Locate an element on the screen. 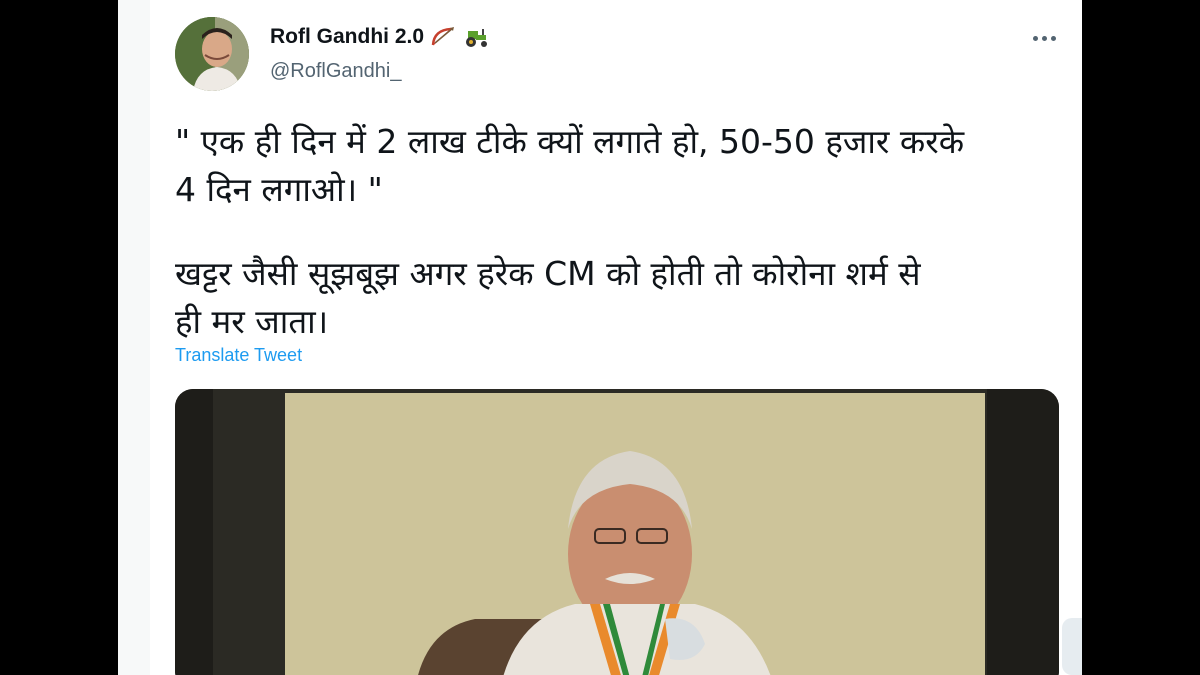 This screenshot has height=675, width=1200. more-options-button is located at coordinates (1044, 38).